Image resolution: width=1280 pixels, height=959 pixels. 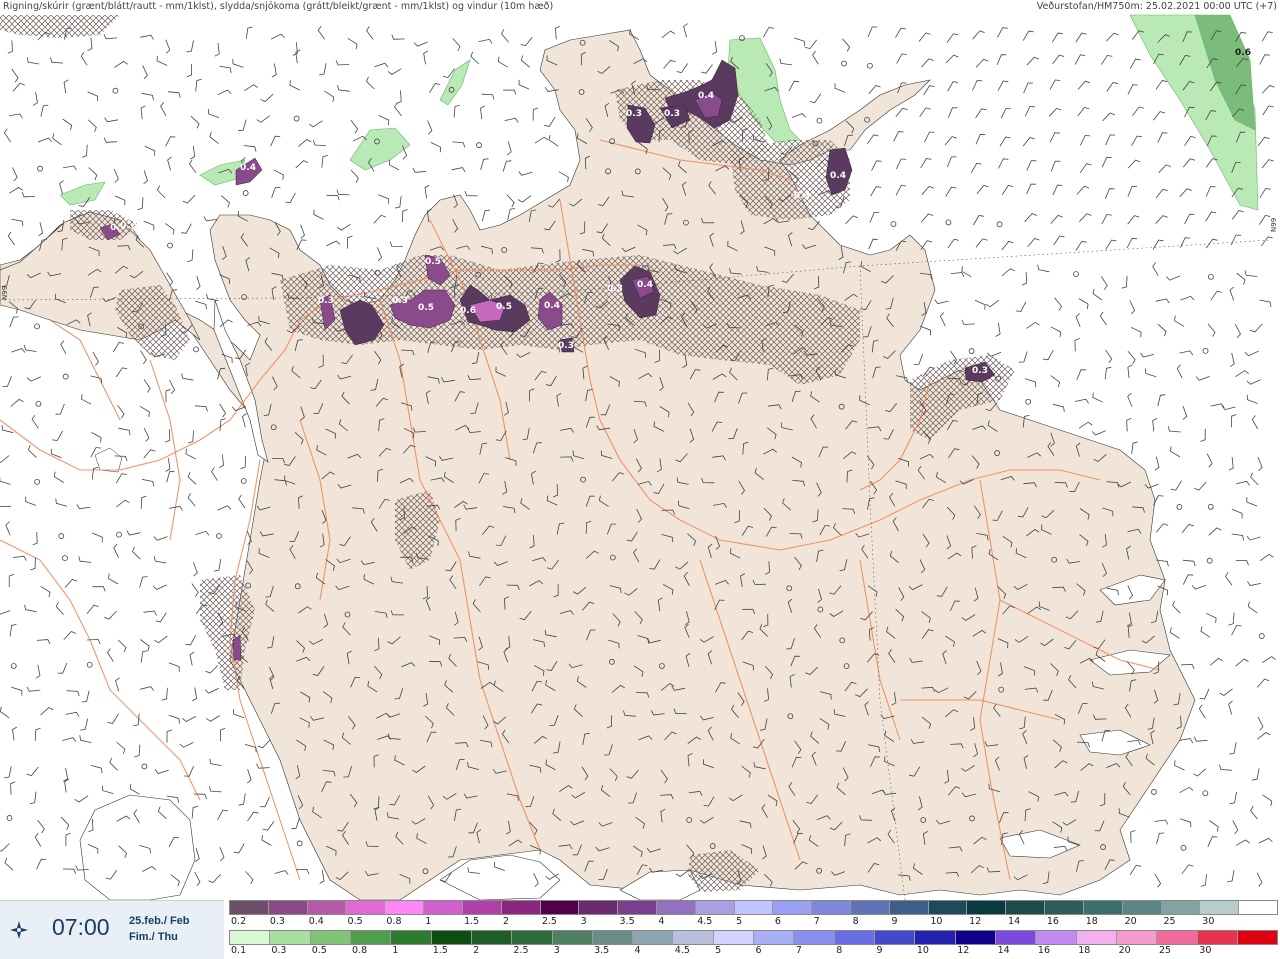 I want to click on precip-value-label: 0.5, so click(x=433, y=262).